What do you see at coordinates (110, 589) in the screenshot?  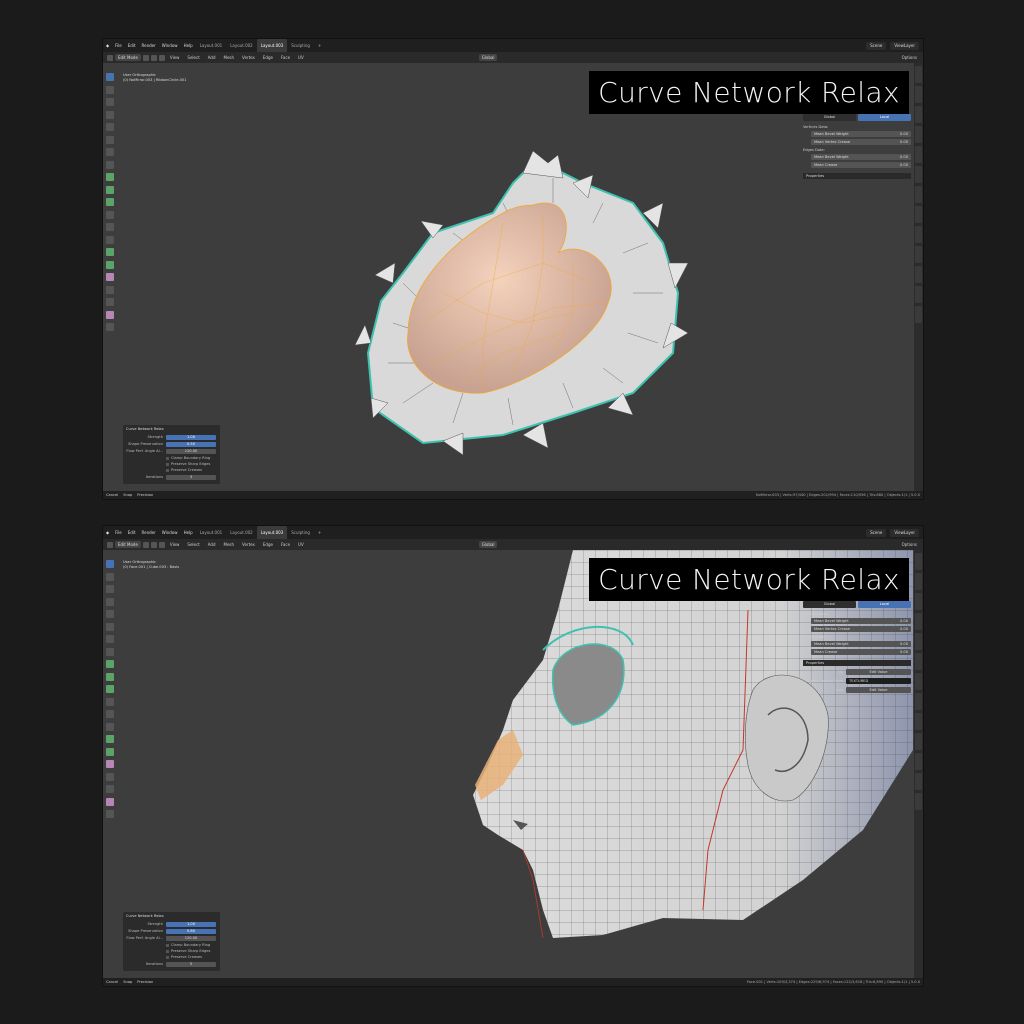 I see `move-tool-icon` at bounding box center [110, 589].